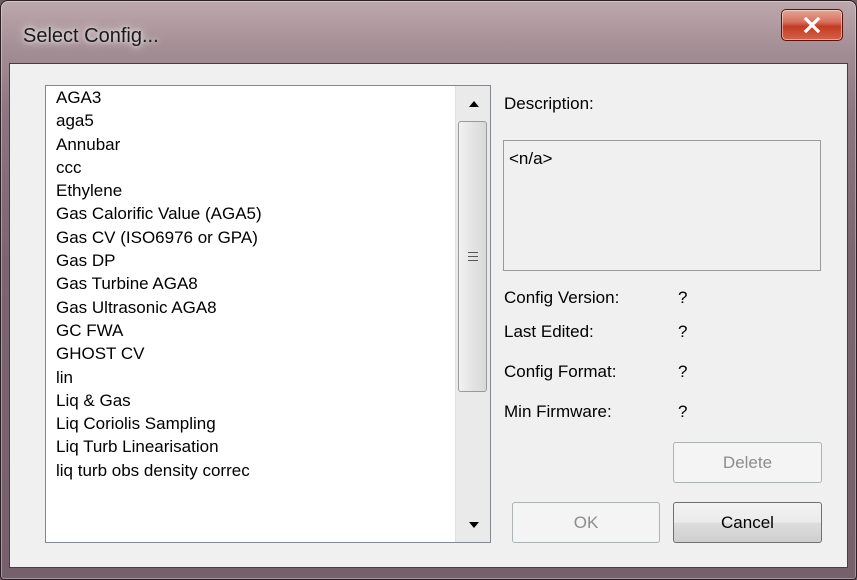  I want to click on description-label: Description:, so click(549, 103).